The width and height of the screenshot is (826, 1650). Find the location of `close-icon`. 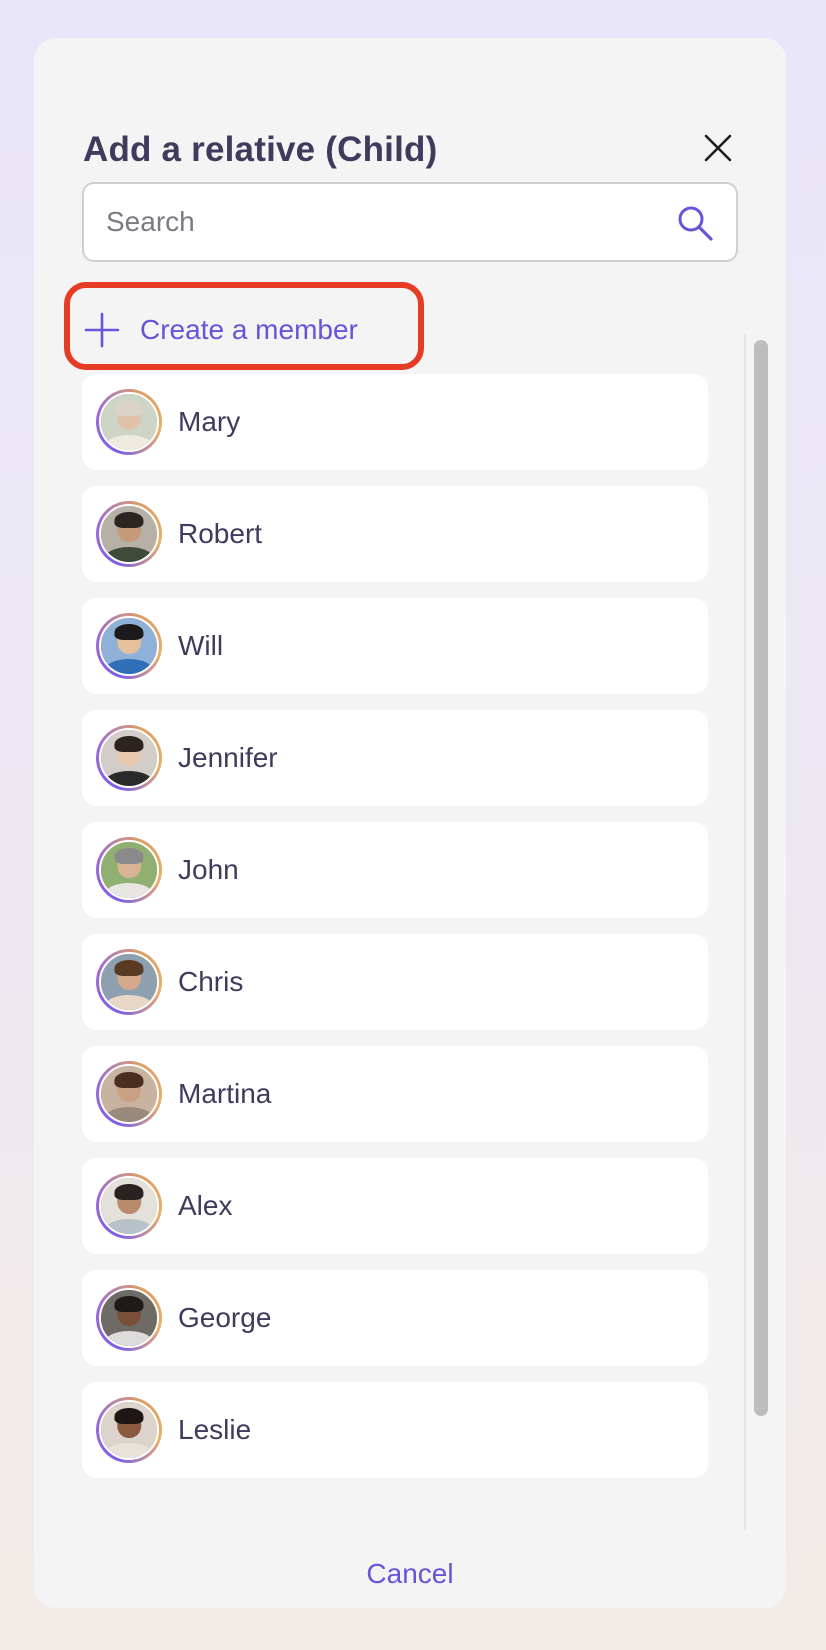

close-icon is located at coordinates (718, 148).